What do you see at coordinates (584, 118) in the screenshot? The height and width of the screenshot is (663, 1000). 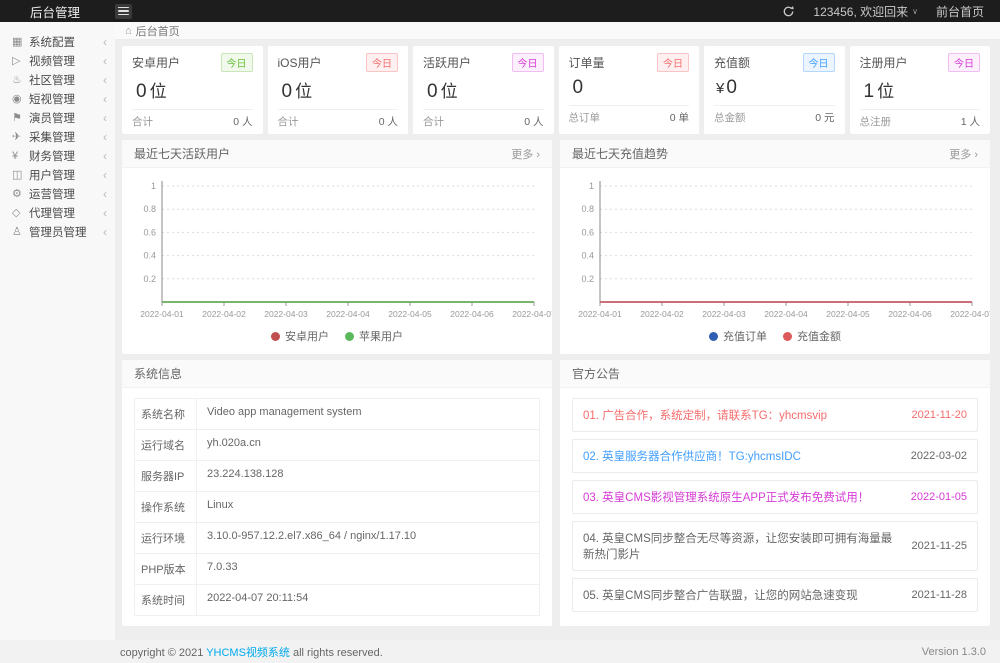 I see `stat-card-footer-label: 总订单` at bounding box center [584, 118].